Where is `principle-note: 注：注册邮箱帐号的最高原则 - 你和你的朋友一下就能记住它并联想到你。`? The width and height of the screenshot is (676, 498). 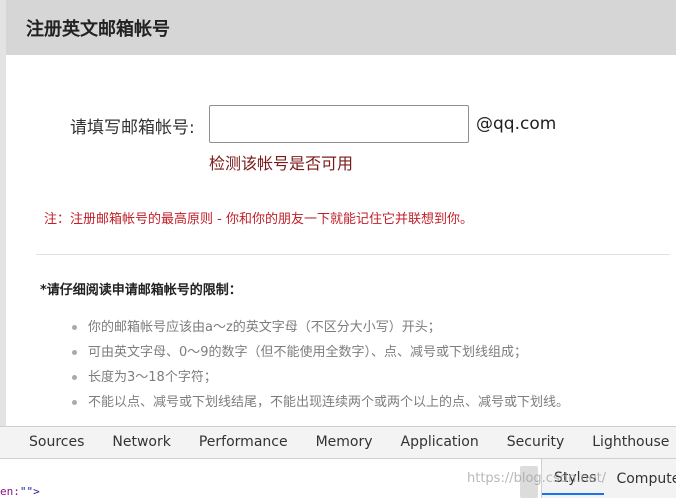 principle-note: 注：注册邮箱帐号的最高原则 - 你和你的朋友一下就能记住它并联想到你。 is located at coordinates (258, 219).